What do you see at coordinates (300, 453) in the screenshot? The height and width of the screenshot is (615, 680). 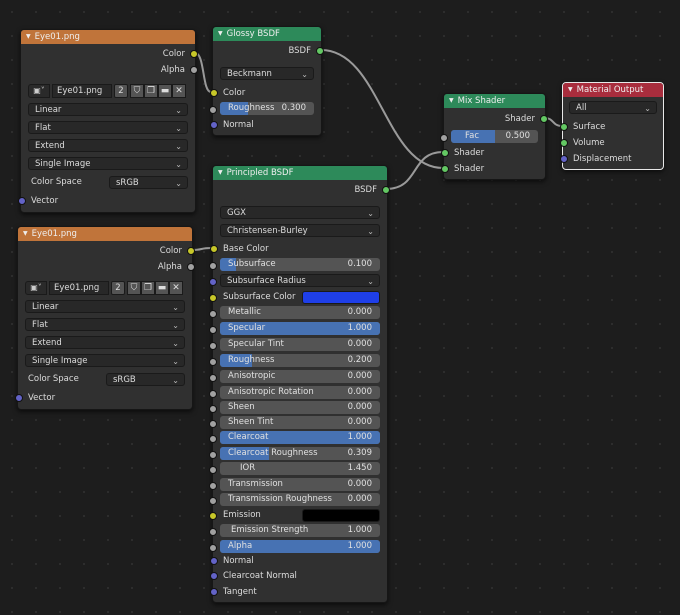 I see `clearcoat-roughness-field: Clearcoat Roughness 0.309` at bounding box center [300, 453].